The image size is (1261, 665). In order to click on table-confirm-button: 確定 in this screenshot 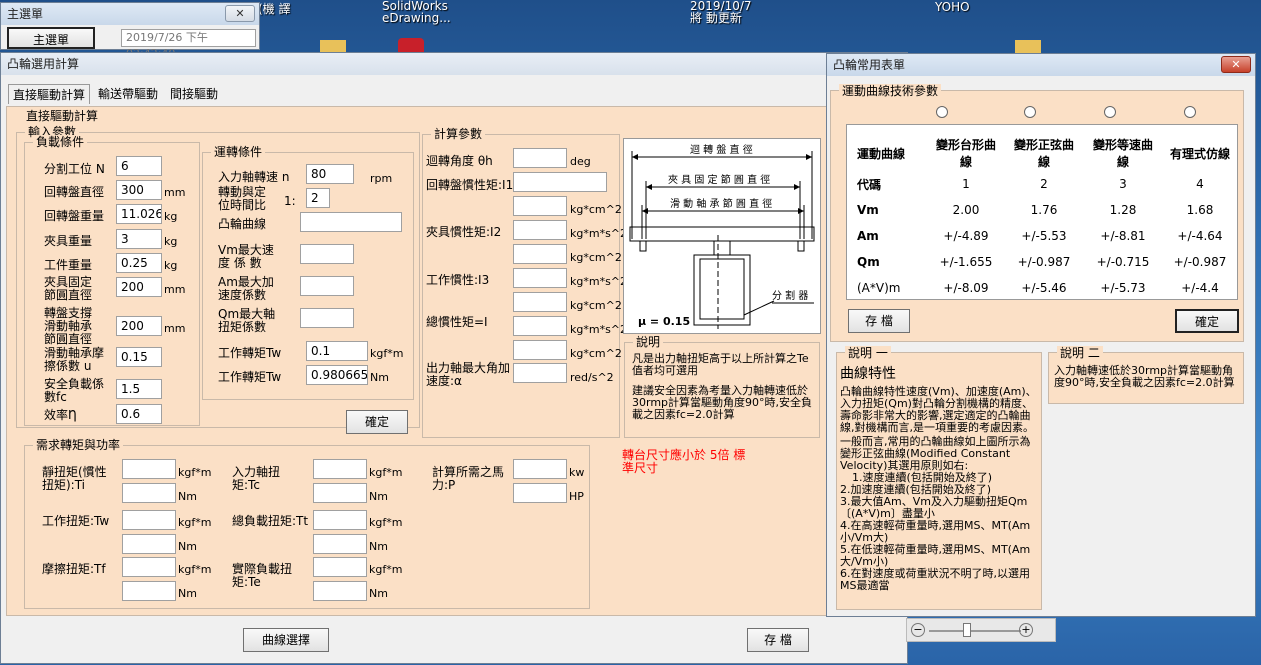, I will do `click(1207, 321)`.